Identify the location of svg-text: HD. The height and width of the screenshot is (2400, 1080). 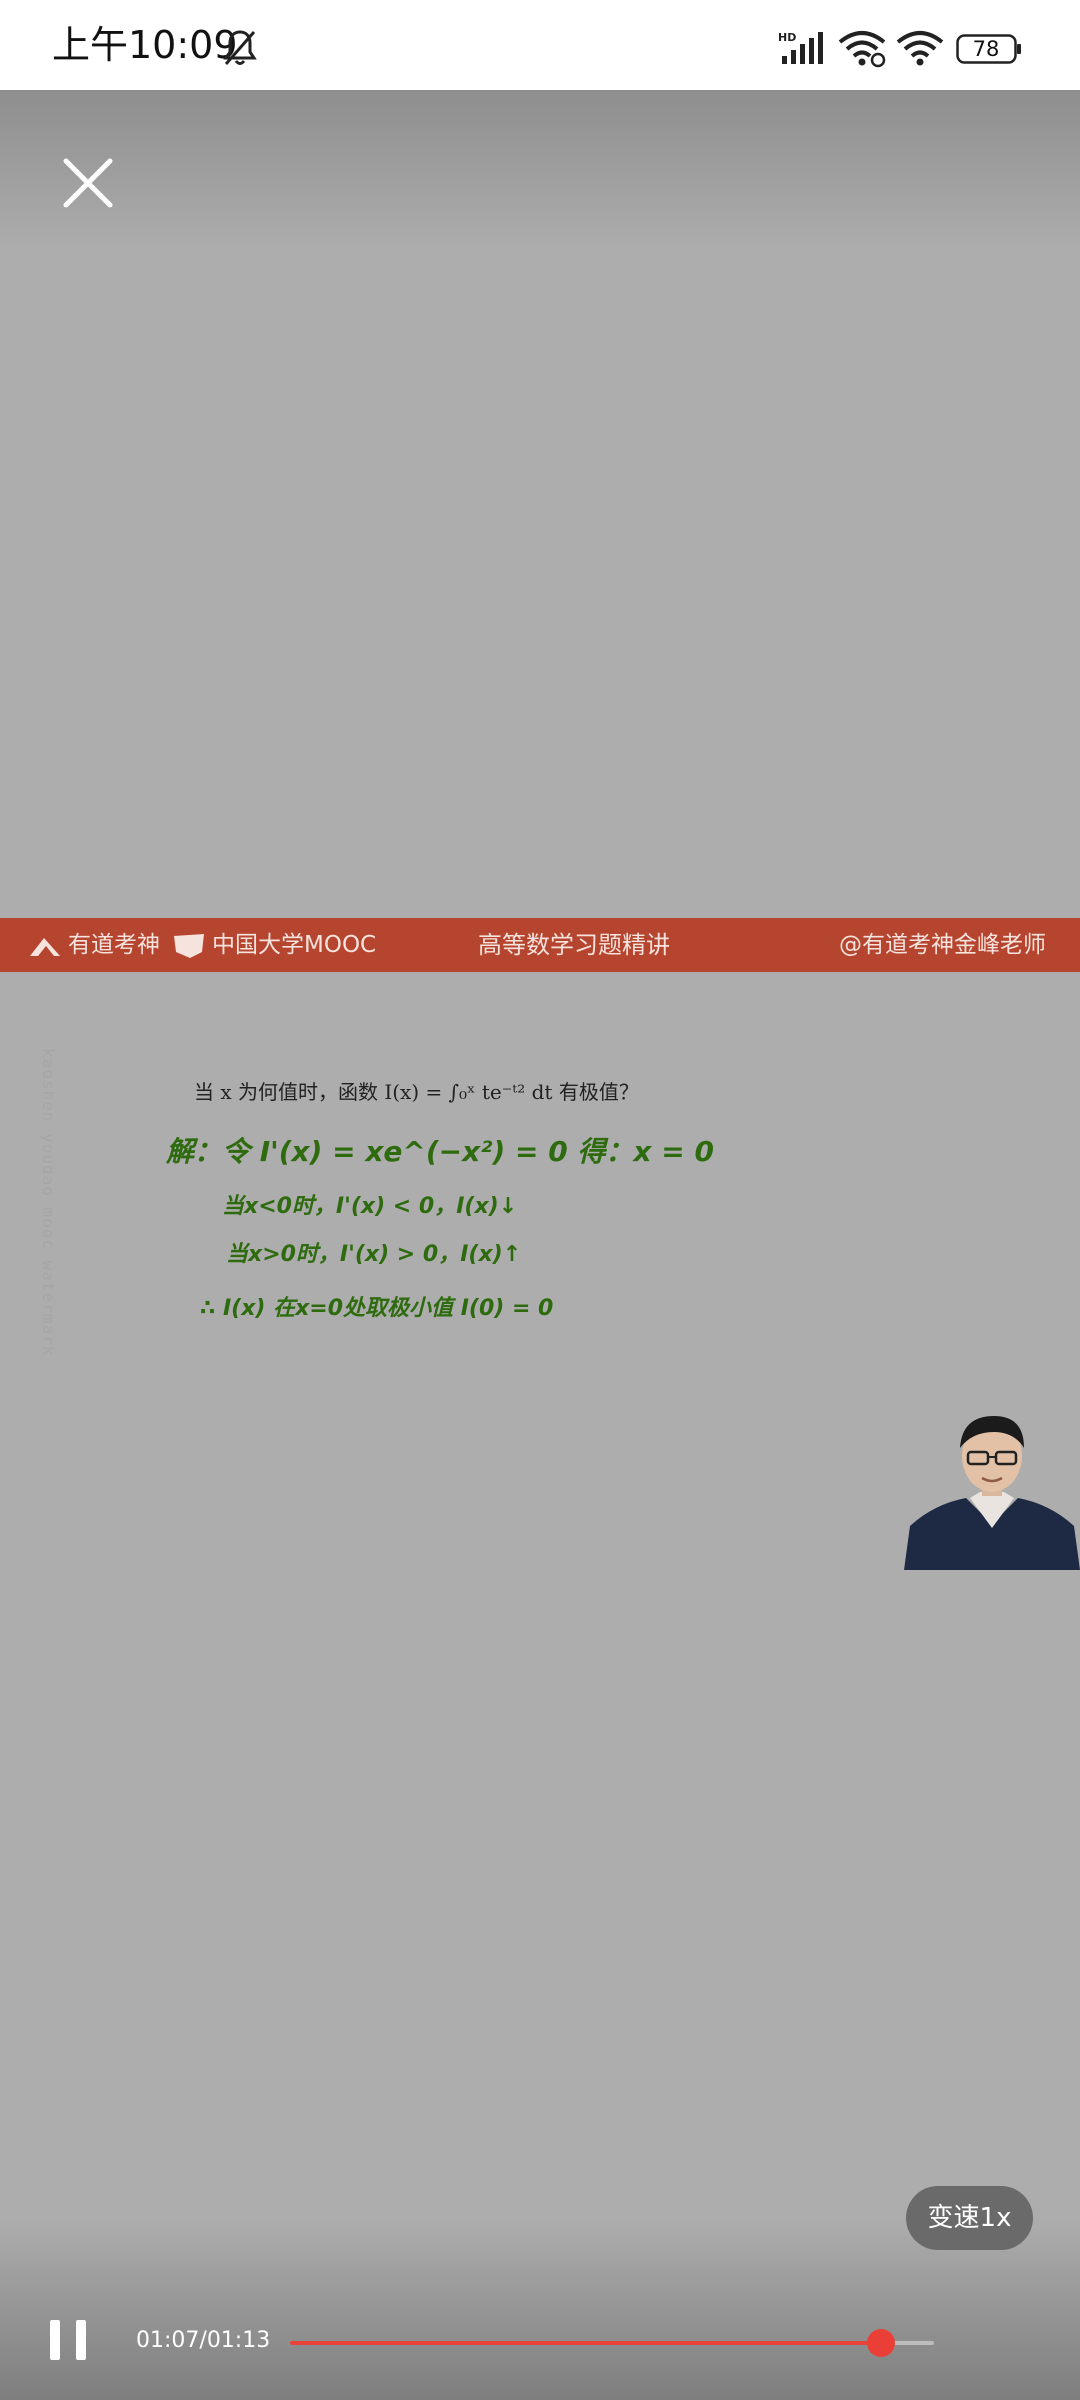
(787, 37).